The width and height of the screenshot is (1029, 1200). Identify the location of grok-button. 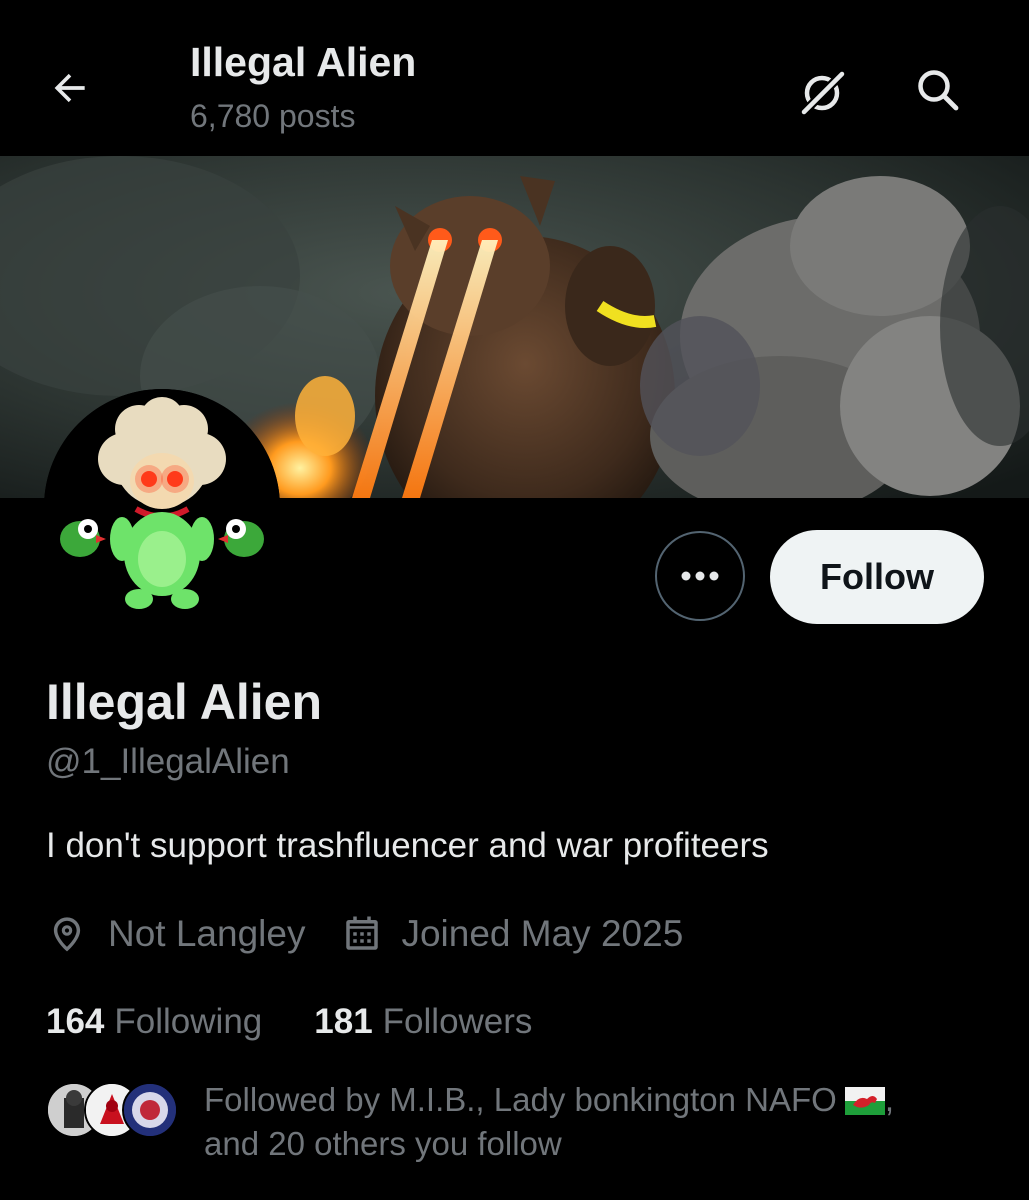
(822, 92).